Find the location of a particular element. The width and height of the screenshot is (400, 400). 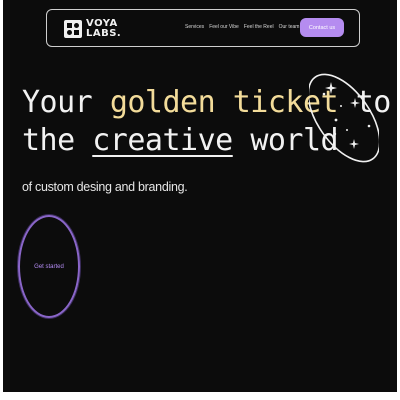

star-orb-icon is located at coordinates (344, 118).